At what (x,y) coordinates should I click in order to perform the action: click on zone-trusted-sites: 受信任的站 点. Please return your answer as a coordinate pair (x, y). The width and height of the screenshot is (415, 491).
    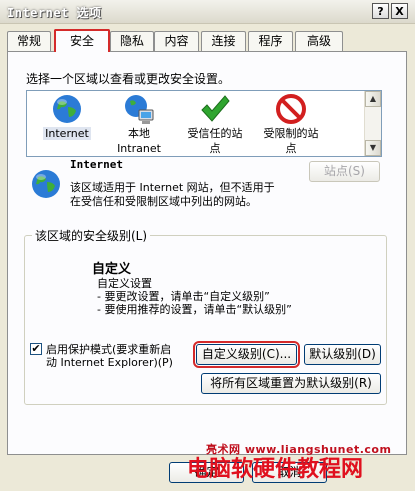
    Looking at the image, I should click on (215, 124).